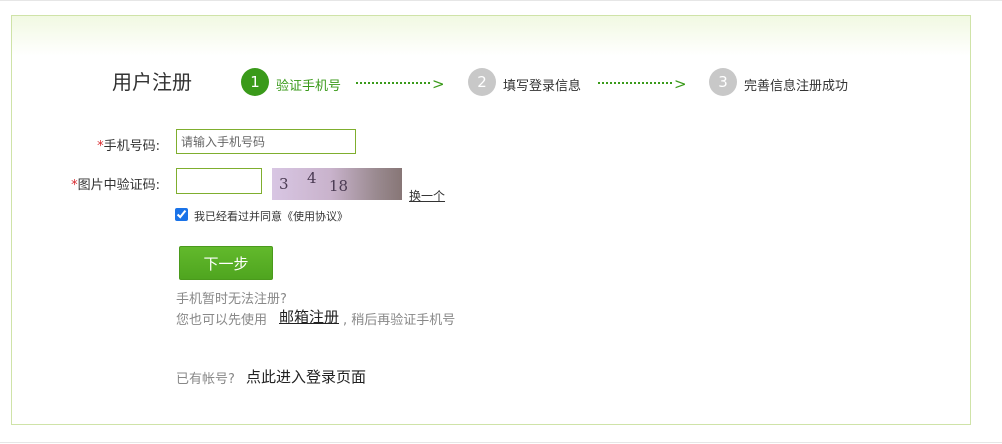 This screenshot has width=1002, height=444. I want to click on captcha-label: *图片中验证码:, so click(100, 183).